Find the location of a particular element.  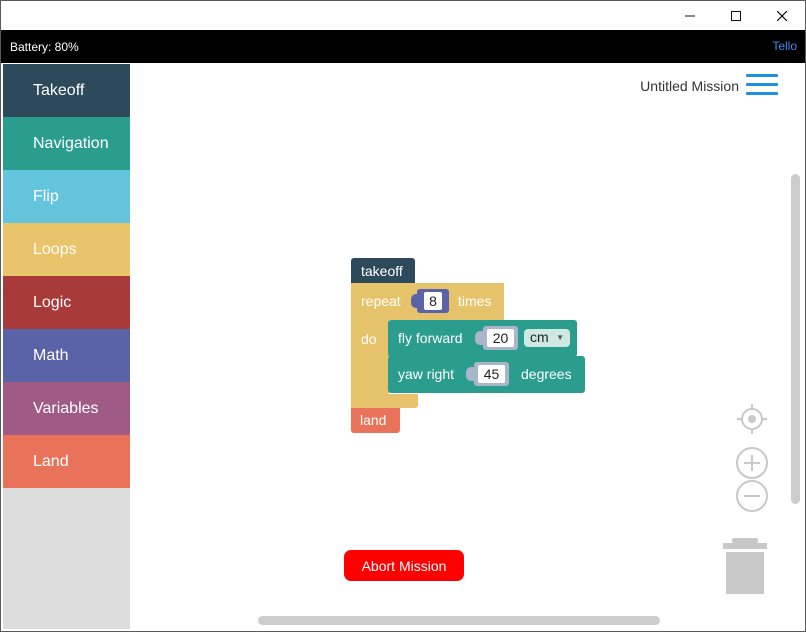

category-land: Land is located at coordinates (66, 461).